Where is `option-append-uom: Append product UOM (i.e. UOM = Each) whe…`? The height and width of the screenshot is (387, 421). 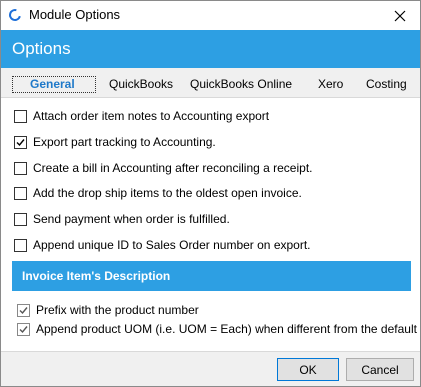
option-append-uom: Append product UOM (i.e. UOM = Each) whe… is located at coordinates (217, 329).